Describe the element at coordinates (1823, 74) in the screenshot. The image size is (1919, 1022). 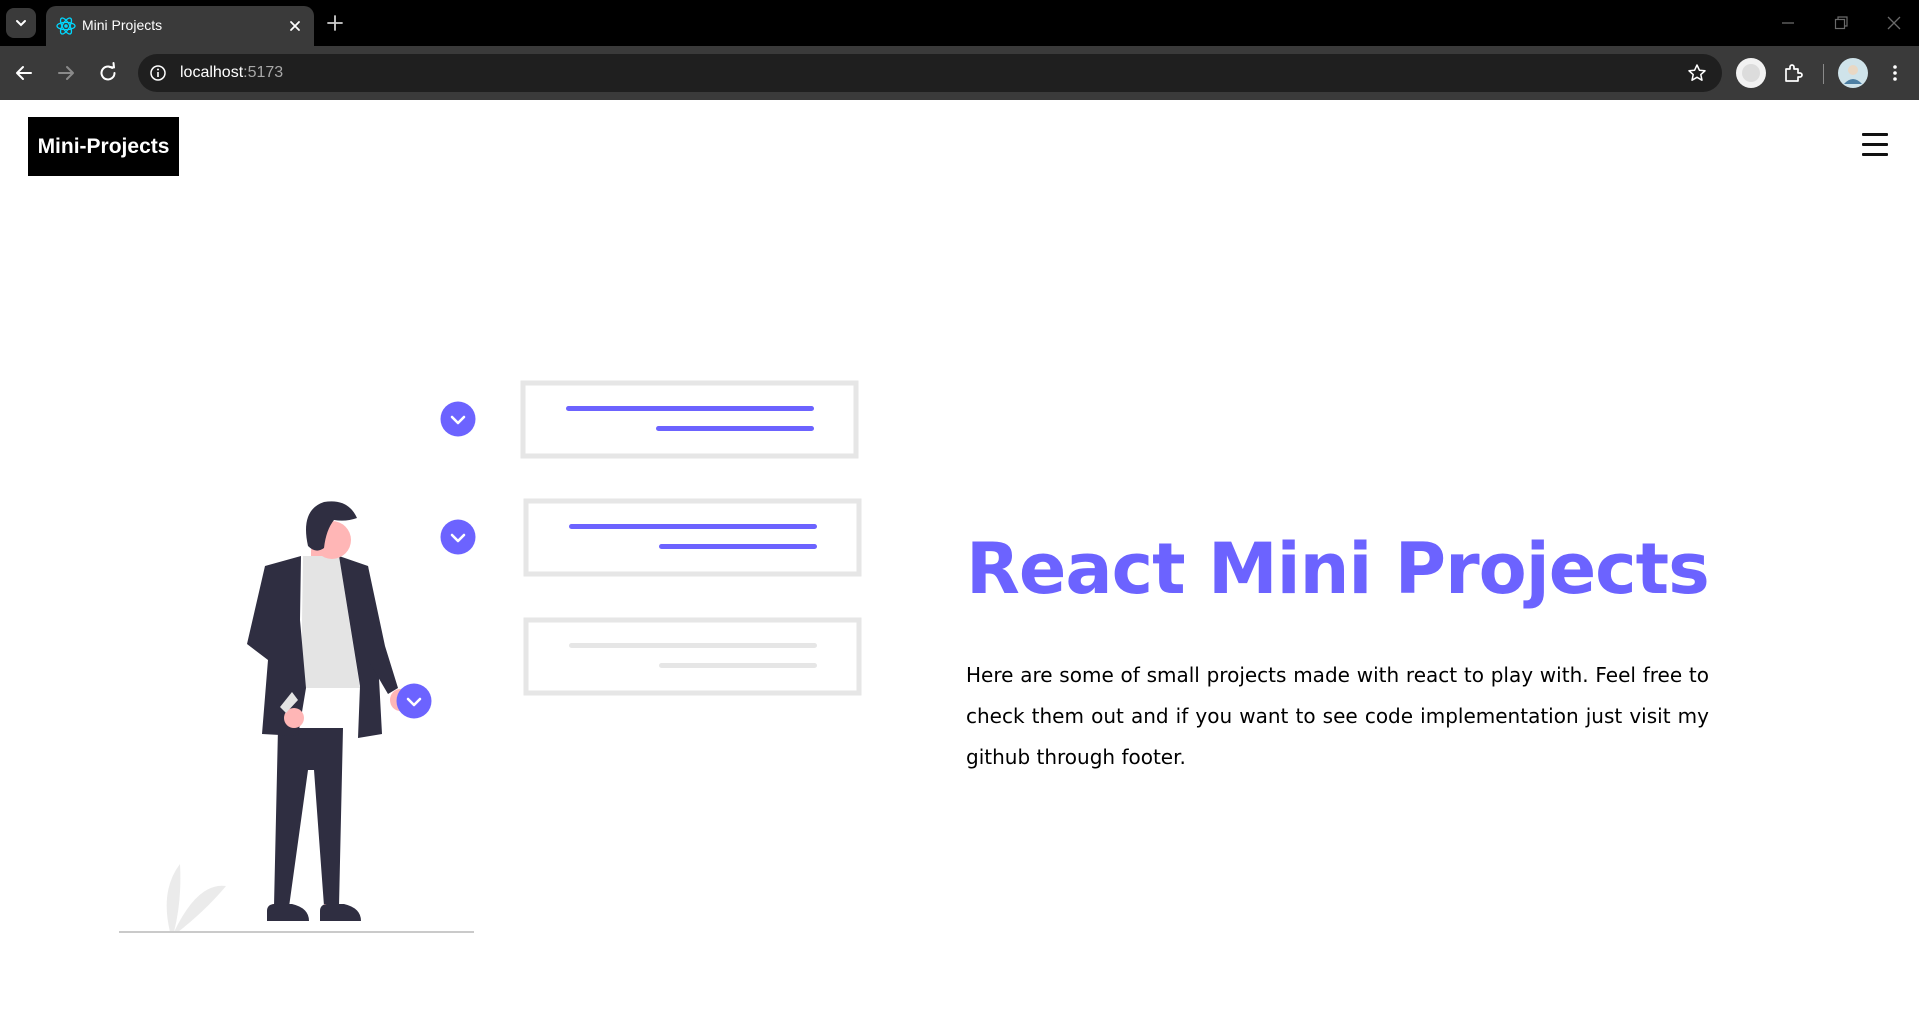
I see `toolbar-separator` at that location.